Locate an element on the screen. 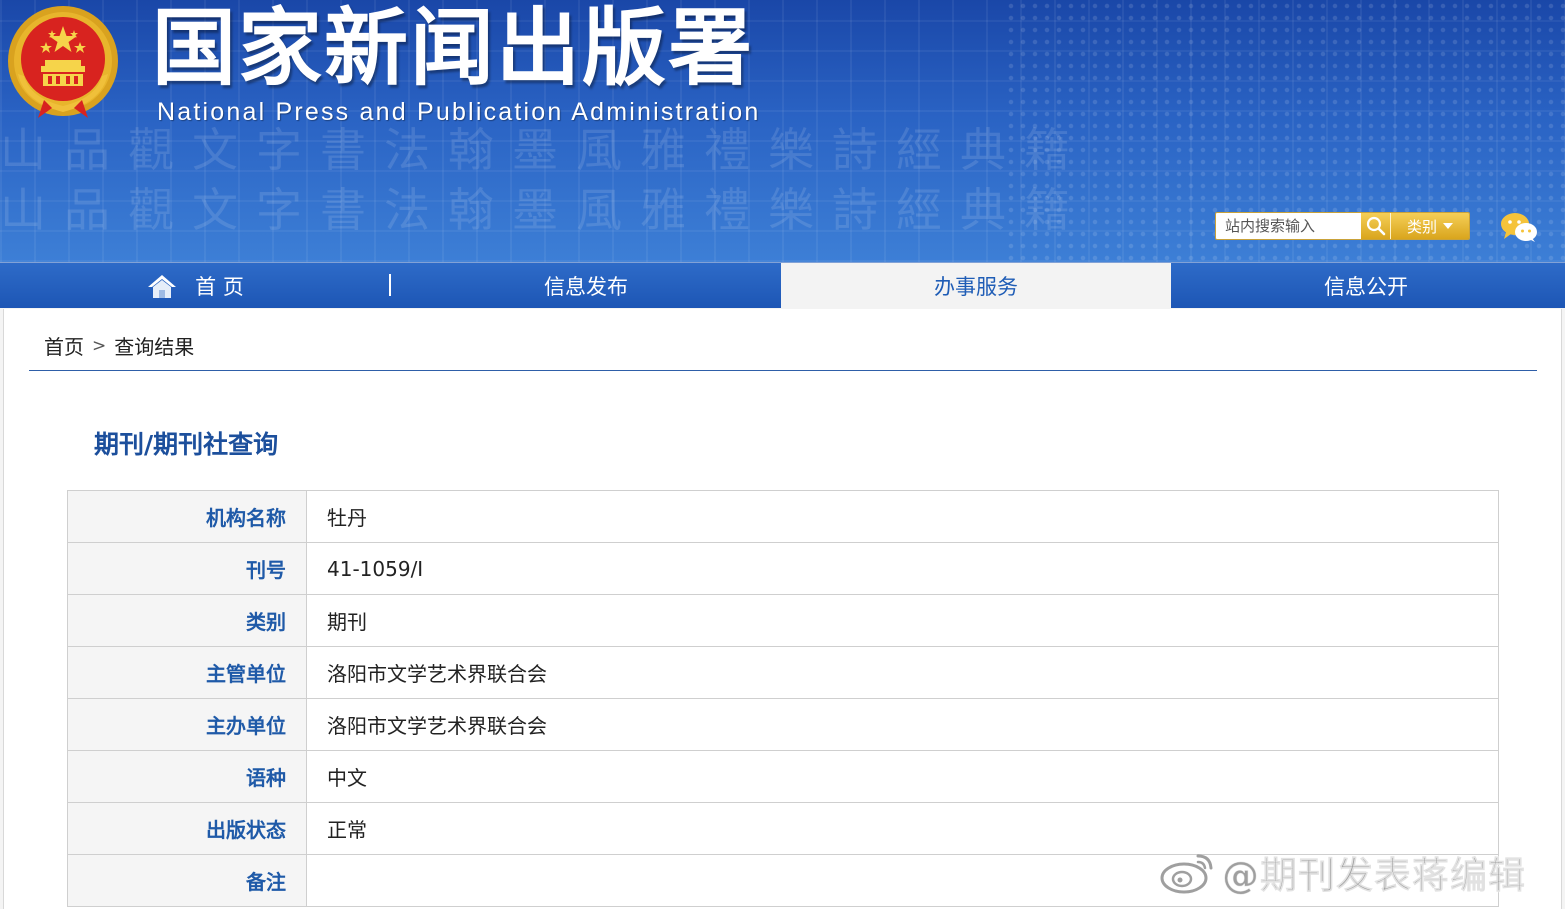  search-icon is located at coordinates (1375, 226).